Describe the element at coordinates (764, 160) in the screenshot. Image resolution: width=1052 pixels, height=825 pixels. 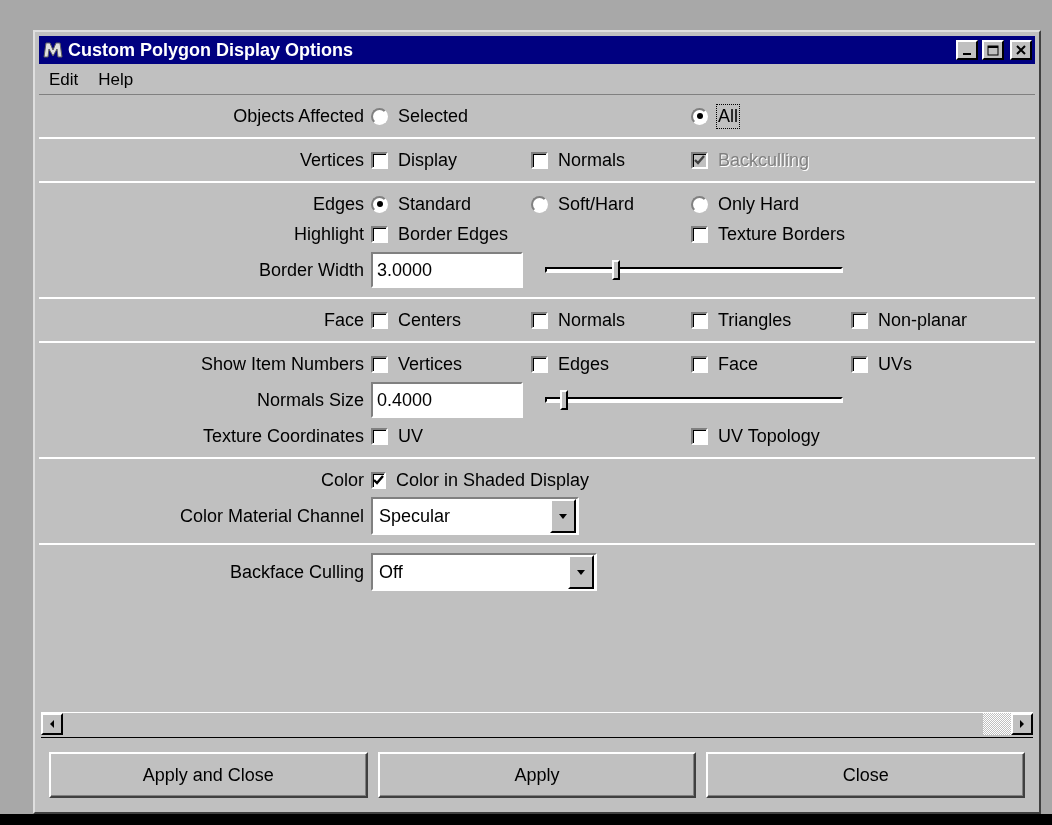
I see `option-label: Backculling` at that location.